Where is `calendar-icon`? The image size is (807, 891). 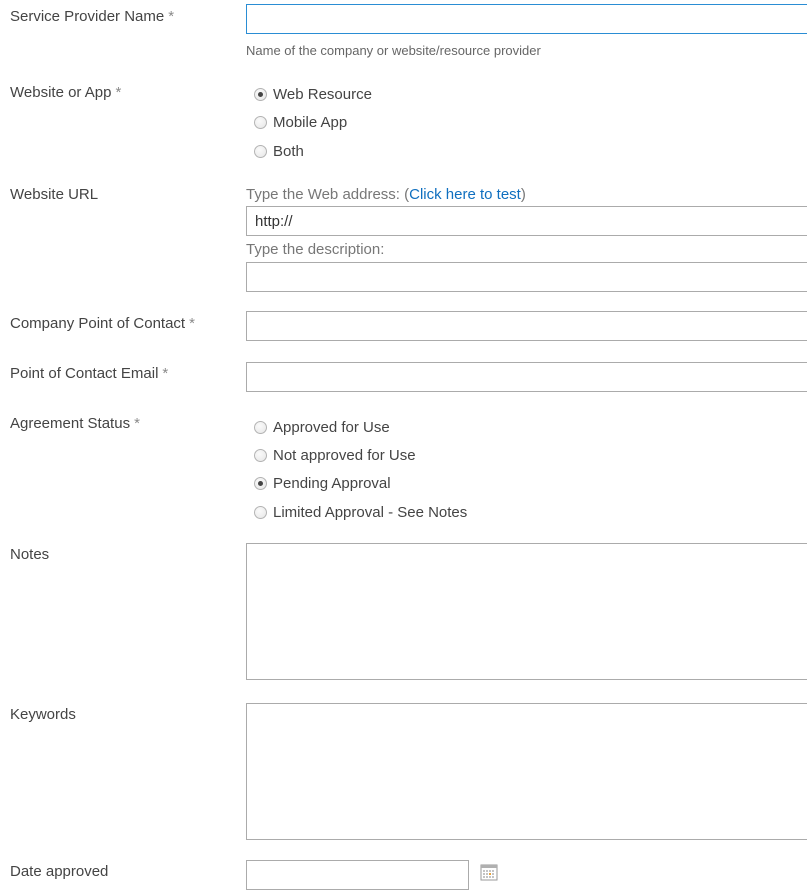
calendar-icon is located at coordinates (489, 872).